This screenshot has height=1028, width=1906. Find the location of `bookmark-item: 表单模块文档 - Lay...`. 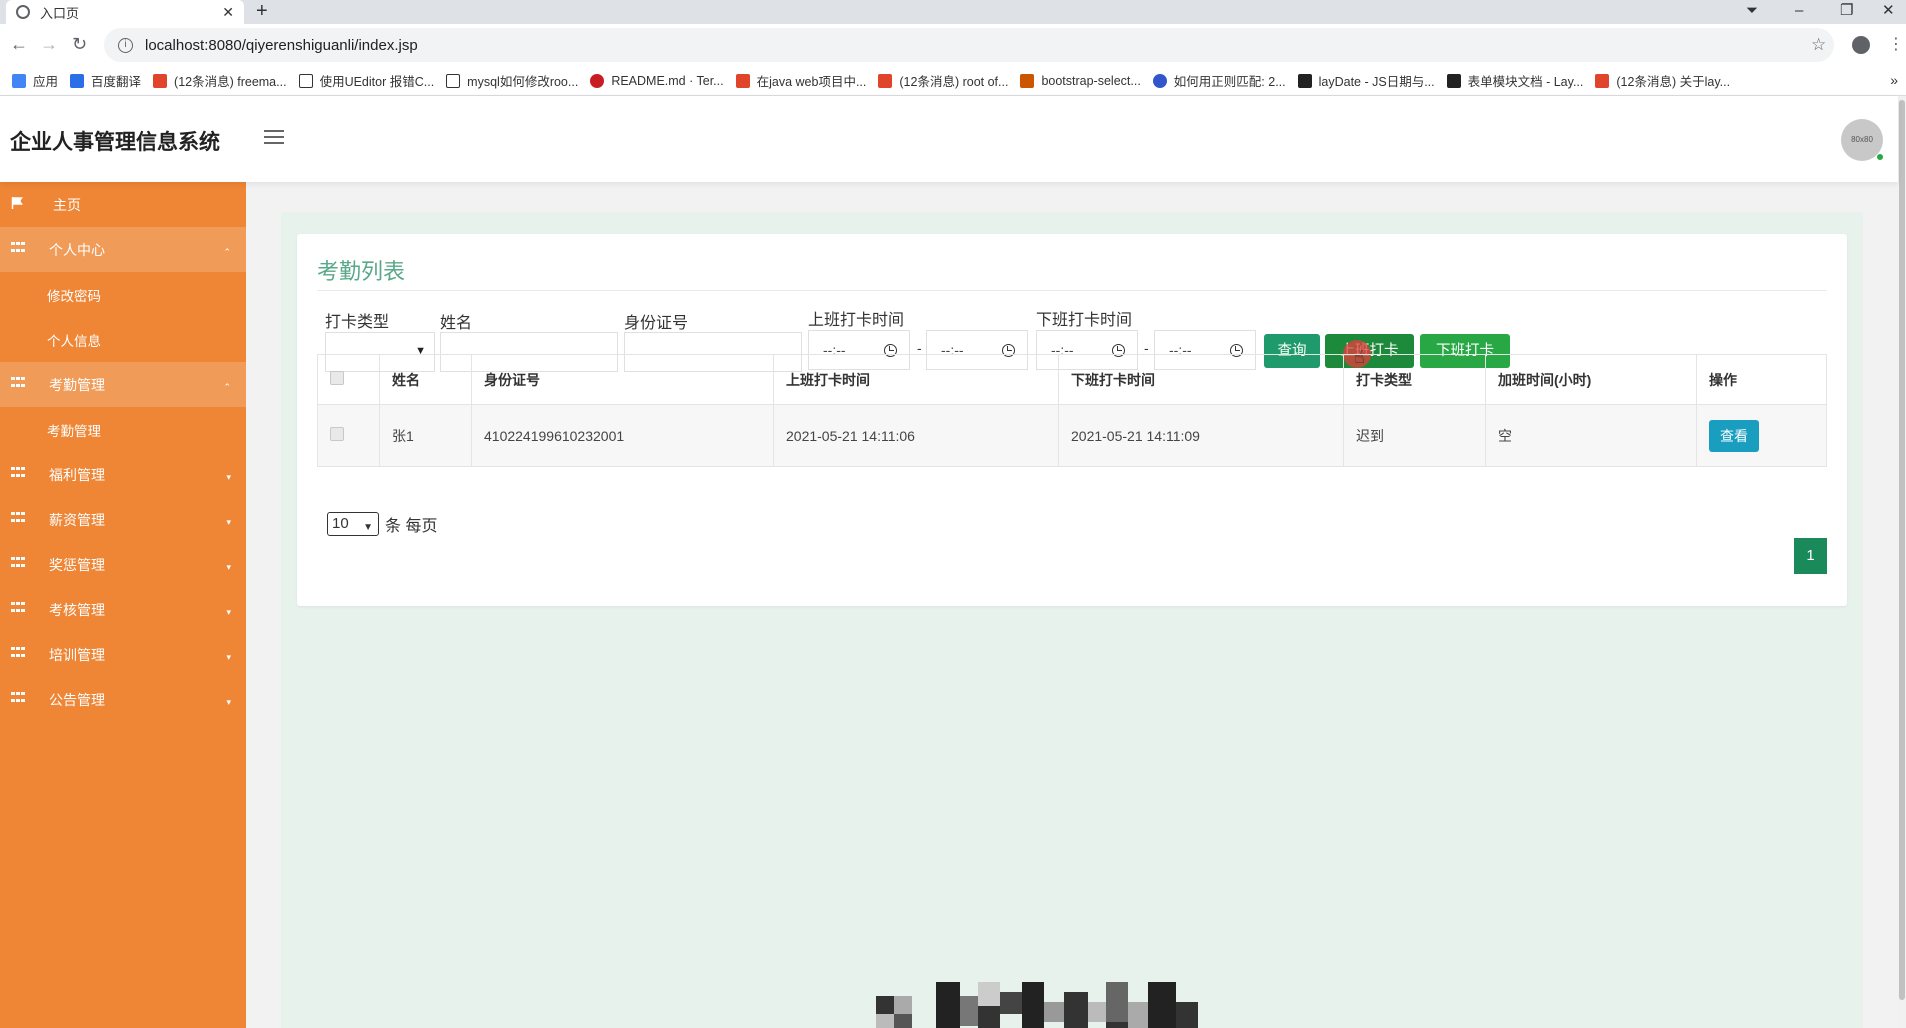

bookmark-item: 表单模块文档 - Lay... is located at coordinates (1514, 80).